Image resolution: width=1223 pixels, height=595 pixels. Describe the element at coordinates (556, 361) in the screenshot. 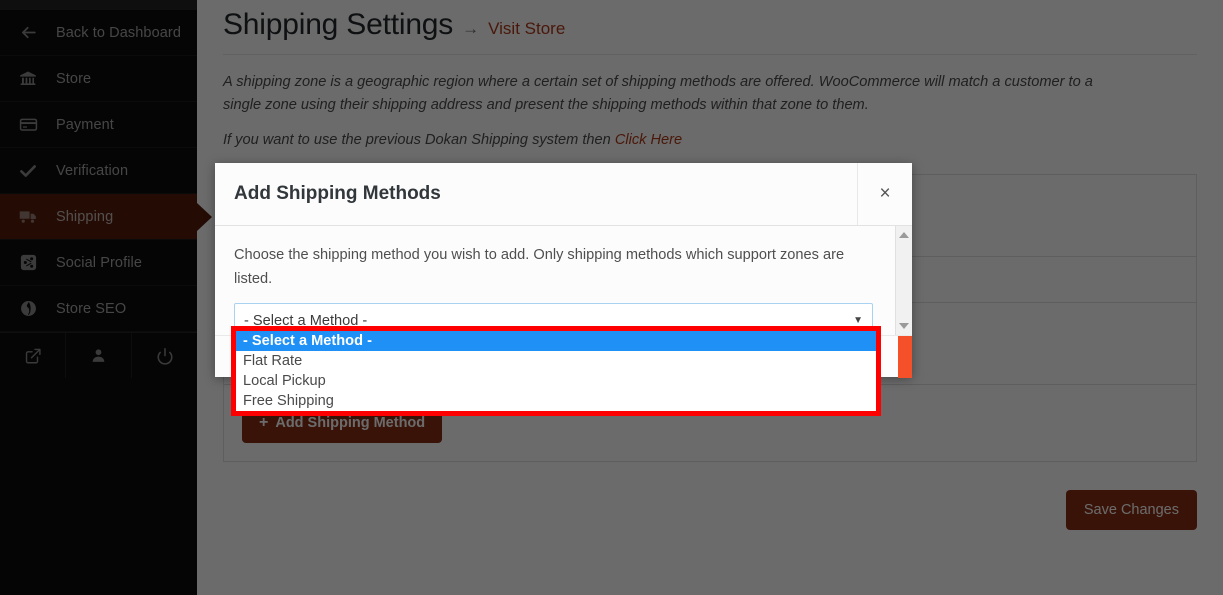

I see `dropdown-option: Flat Rate` at that location.